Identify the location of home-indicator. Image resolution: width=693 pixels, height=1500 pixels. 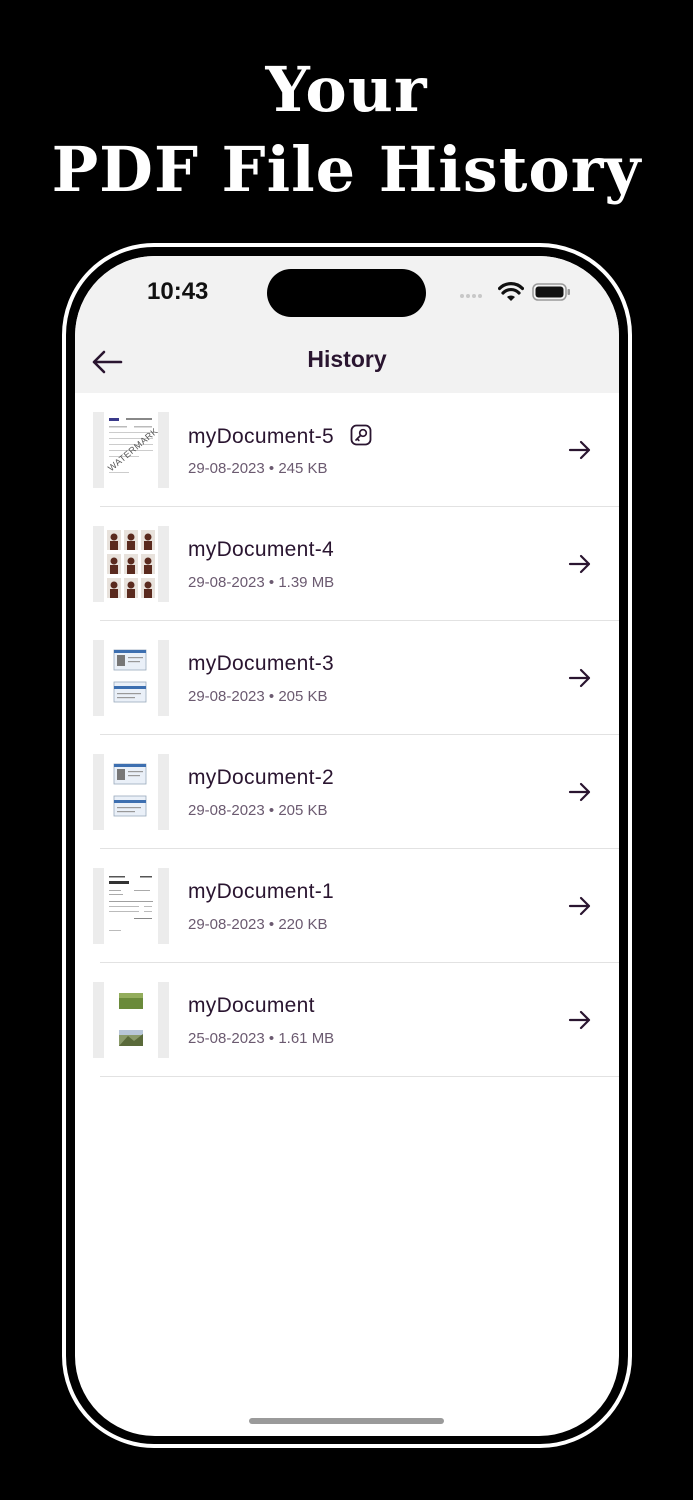
(346, 1421).